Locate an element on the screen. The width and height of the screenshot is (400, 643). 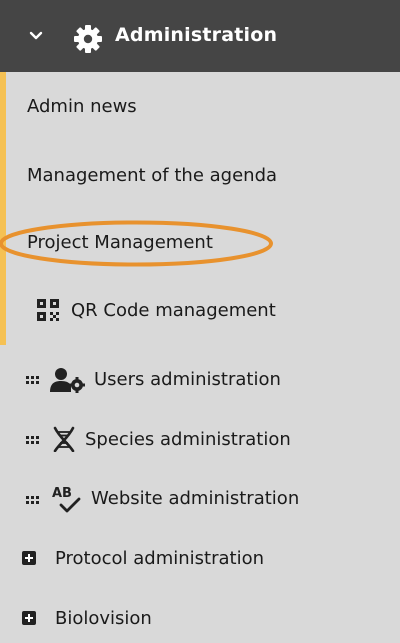
header-title: Administration is located at coordinates (196, 35).